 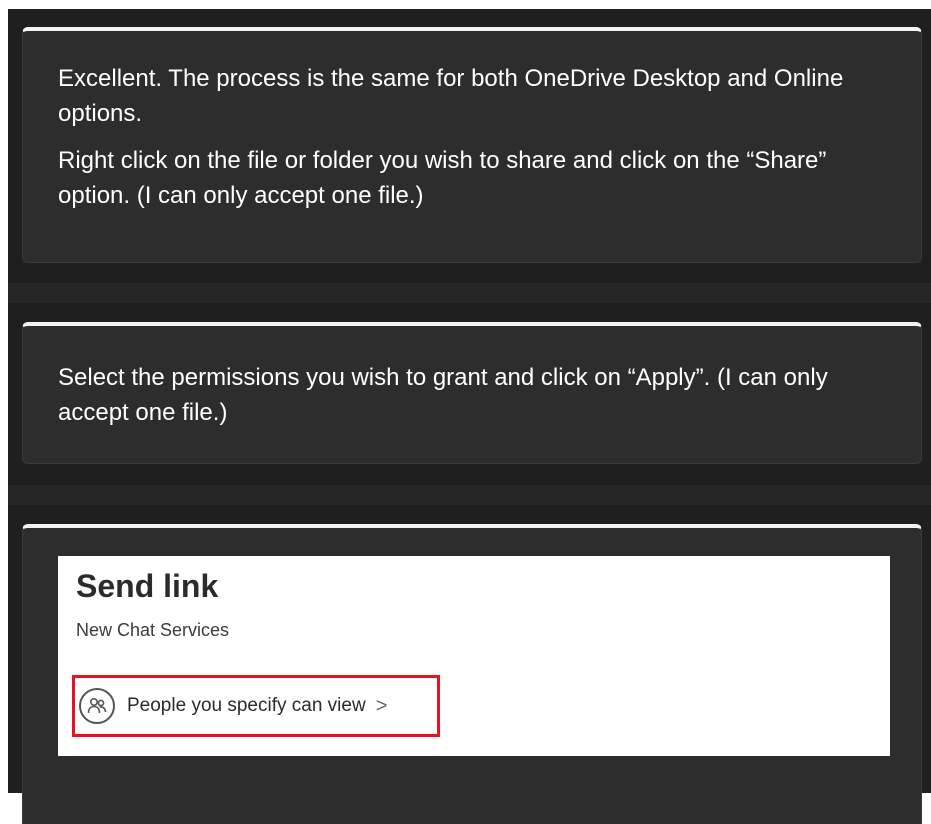 I want to click on permission-label: People you specify can view, so click(x=246, y=705).